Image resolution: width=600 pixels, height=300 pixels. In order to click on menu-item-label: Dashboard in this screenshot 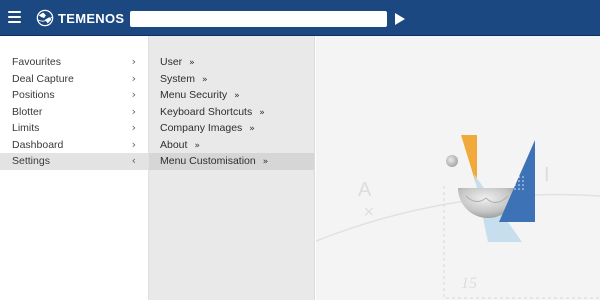, I will do `click(38, 144)`.